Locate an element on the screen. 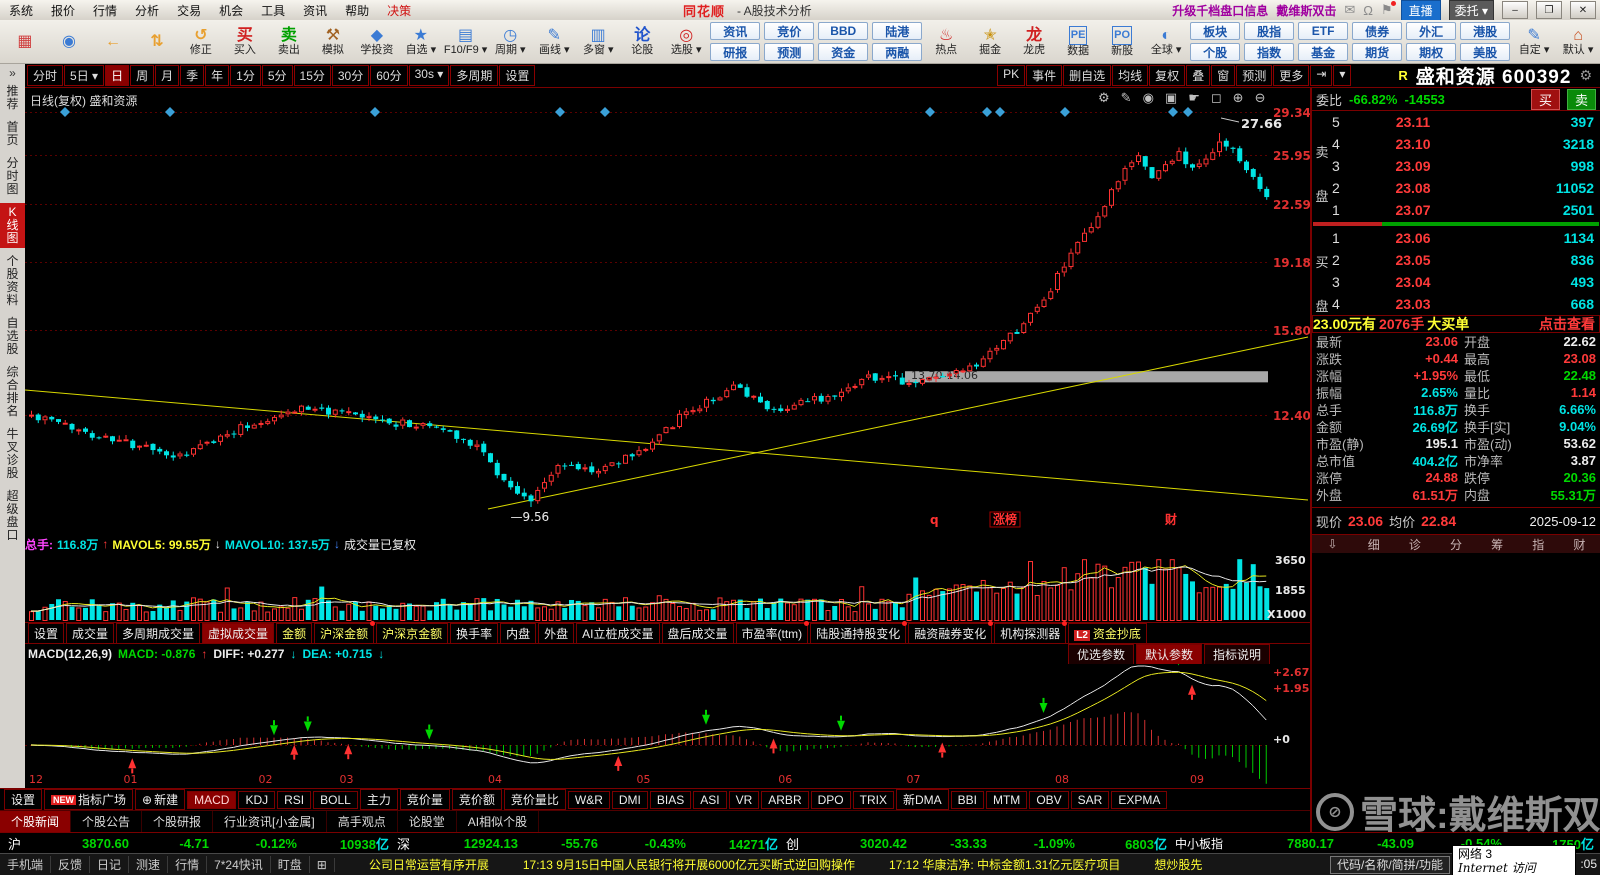 The height and width of the screenshot is (875, 1600). bottom-tab-MACD: MACD is located at coordinates (212, 799).